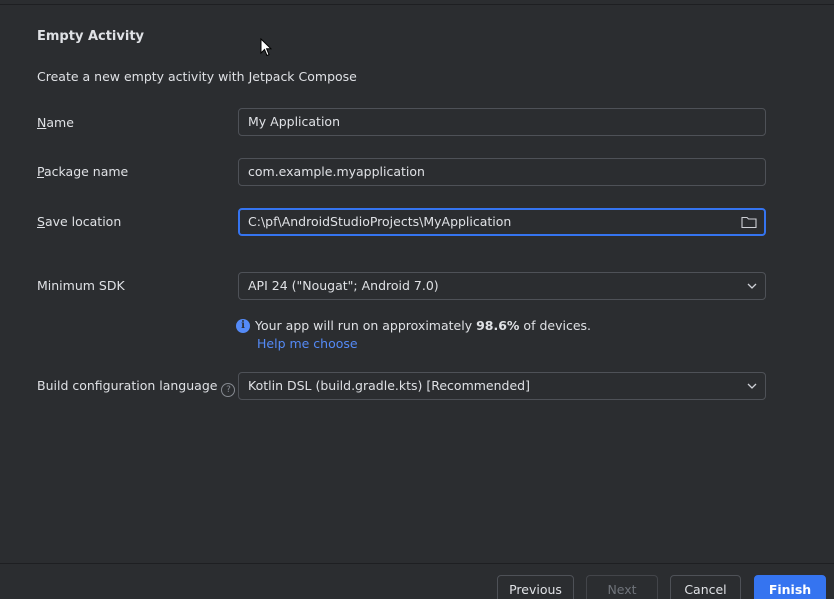  Describe the element at coordinates (91, 36) in the screenshot. I see `page-title: Empty Activity` at that location.